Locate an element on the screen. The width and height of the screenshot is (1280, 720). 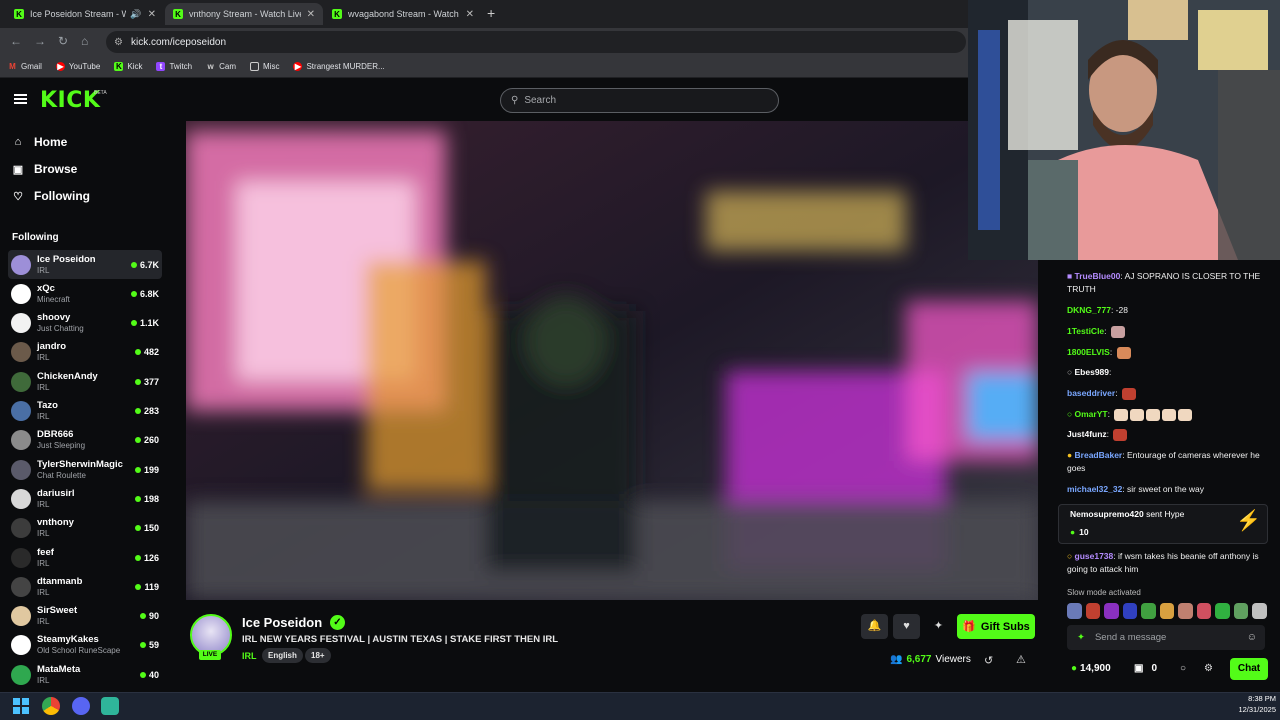
sidebar-channel-item: feef IRL 126 is located at coordinates (85, 557).